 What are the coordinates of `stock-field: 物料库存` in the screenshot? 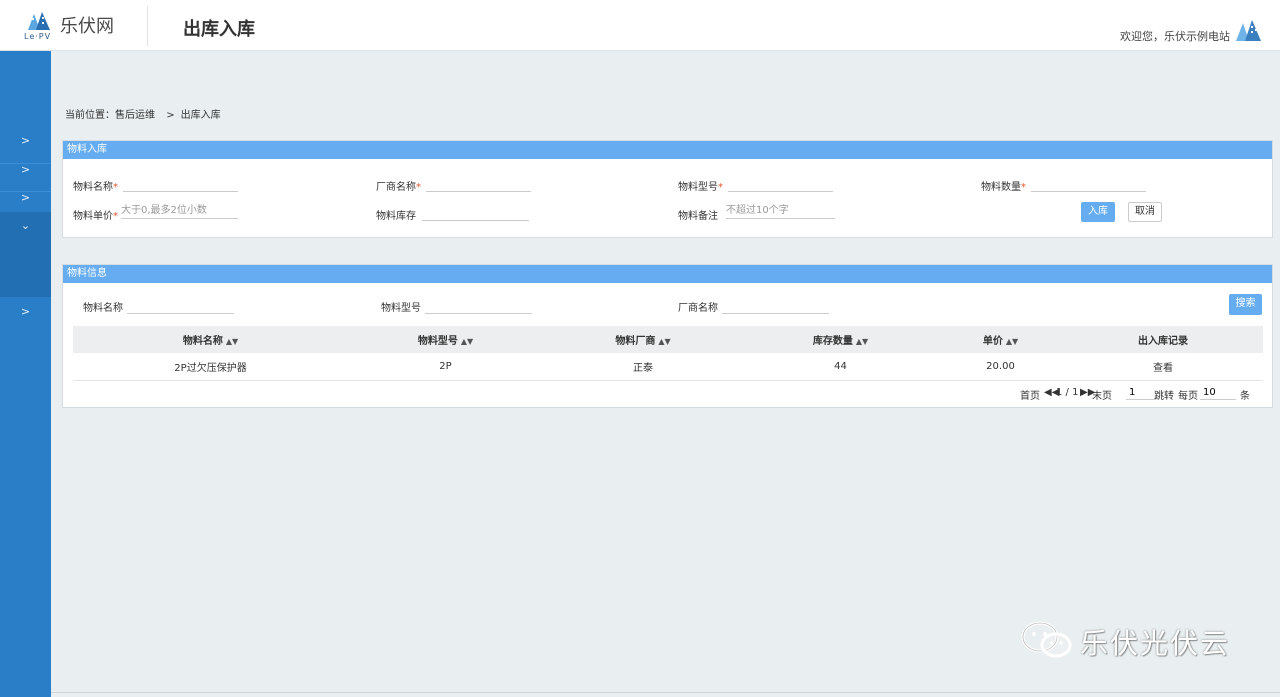 It's located at (452, 213).